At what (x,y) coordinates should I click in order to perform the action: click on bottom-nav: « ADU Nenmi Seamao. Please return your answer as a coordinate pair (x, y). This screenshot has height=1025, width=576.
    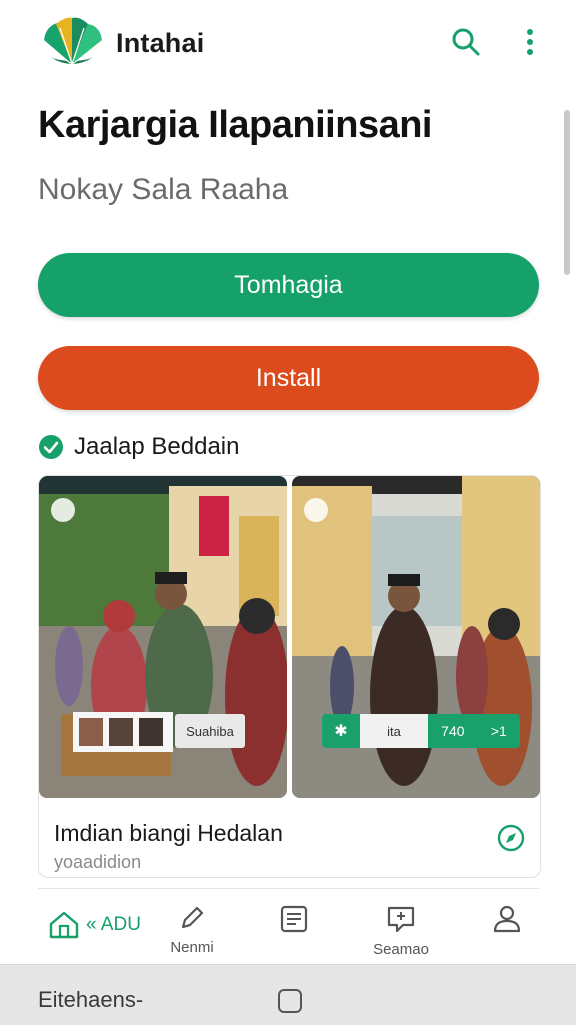
    Looking at the image, I should click on (288, 929).